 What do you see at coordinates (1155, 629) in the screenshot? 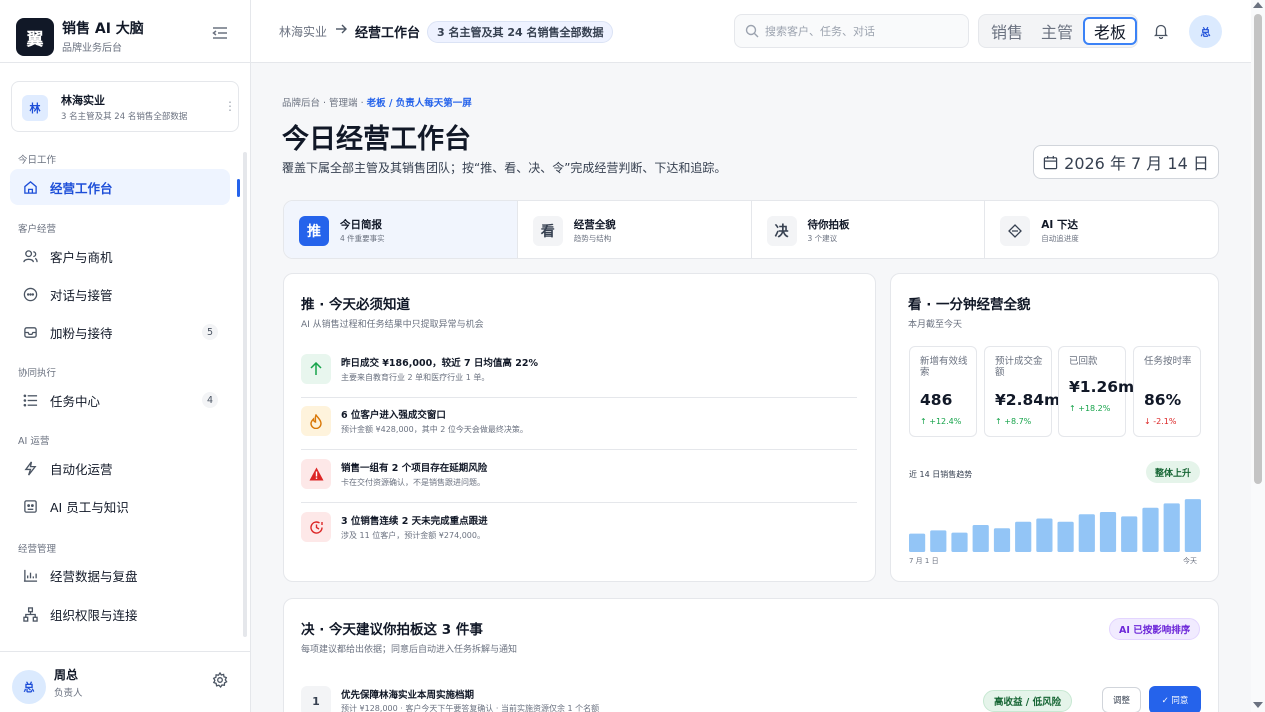
I see `ai-sort-badge: AI 已按影响排序` at bounding box center [1155, 629].